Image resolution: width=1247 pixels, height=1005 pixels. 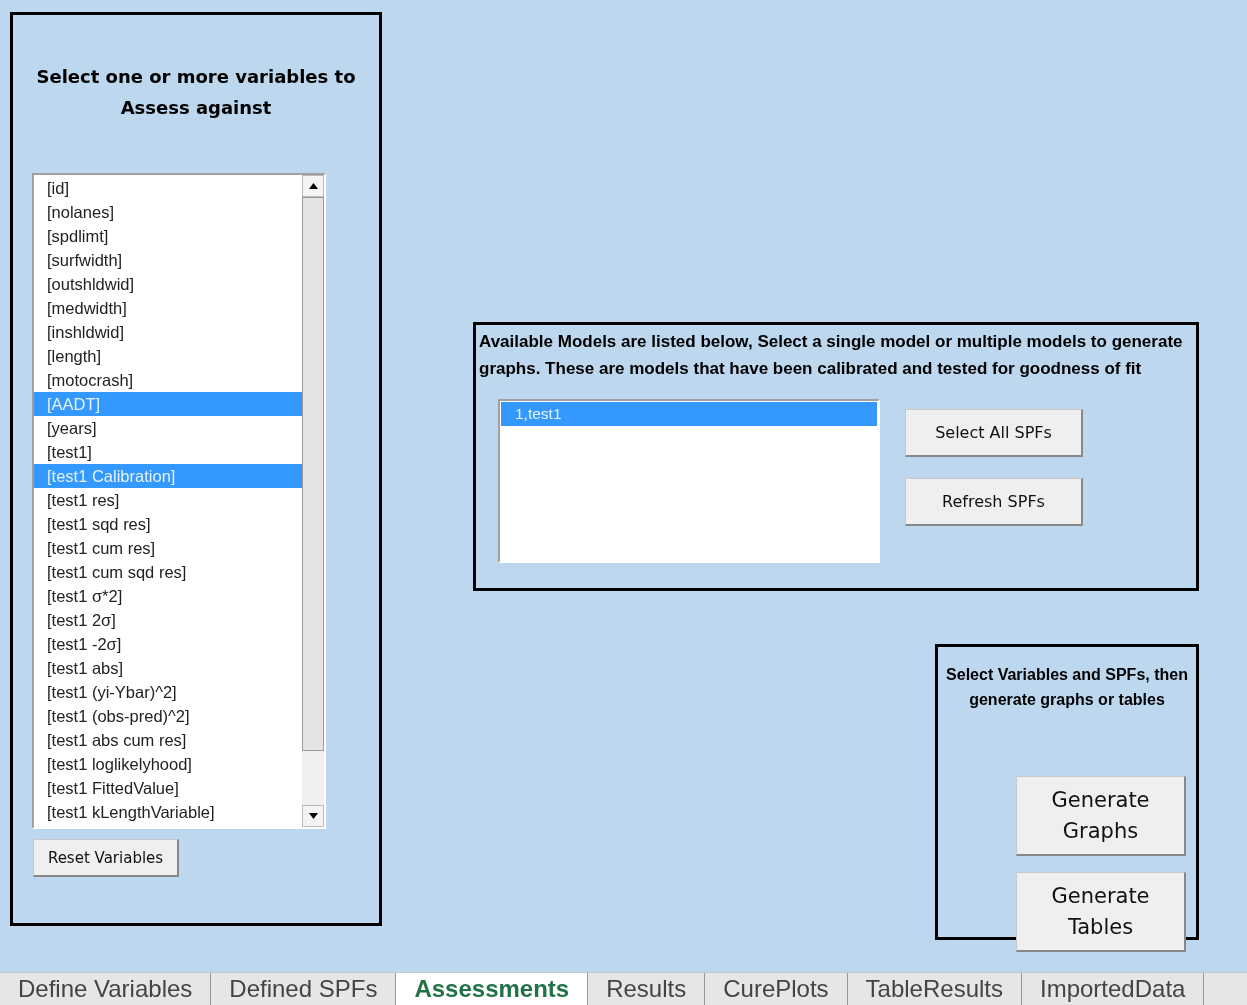 I want to click on scroll-thumb, so click(x=313, y=474).